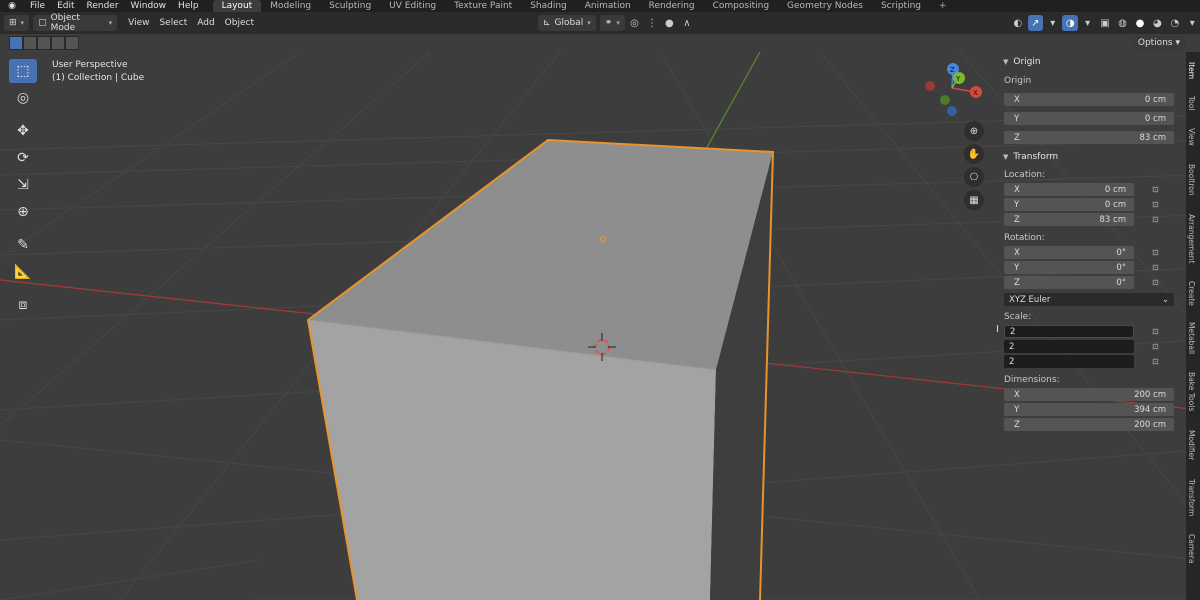 This screenshot has width=1200, height=600. What do you see at coordinates (1191, 548) in the screenshot?
I see `tab-camera: Camera` at bounding box center [1191, 548].